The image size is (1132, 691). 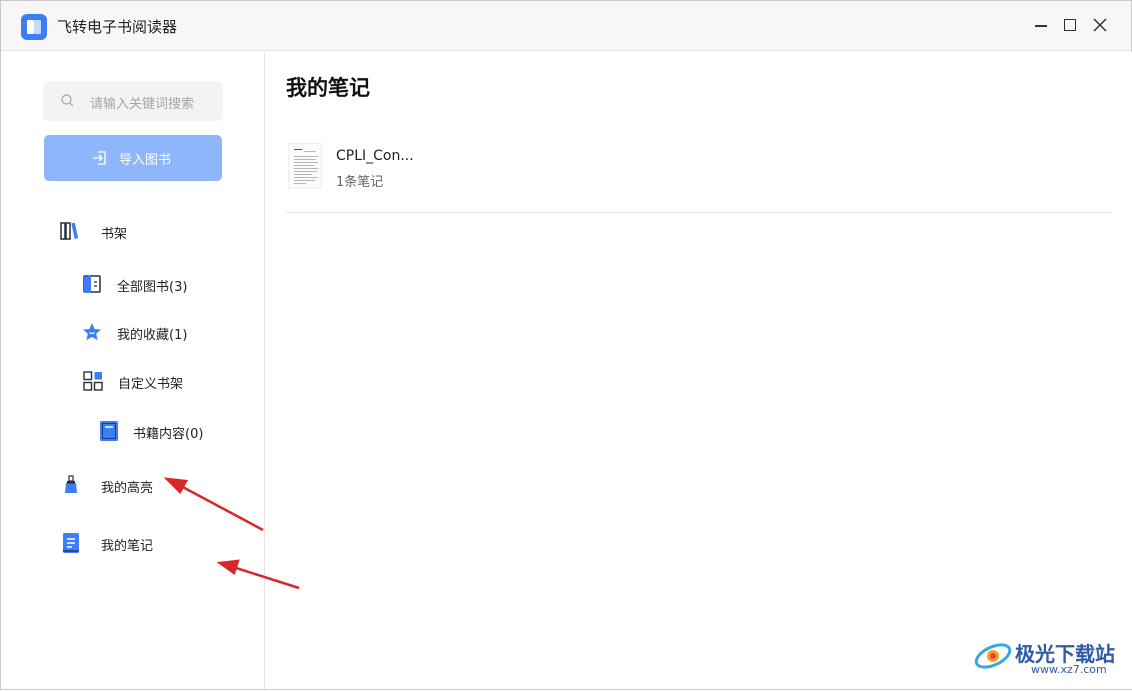 What do you see at coordinates (92, 332) in the screenshot?
I see `star-icon` at bounding box center [92, 332].